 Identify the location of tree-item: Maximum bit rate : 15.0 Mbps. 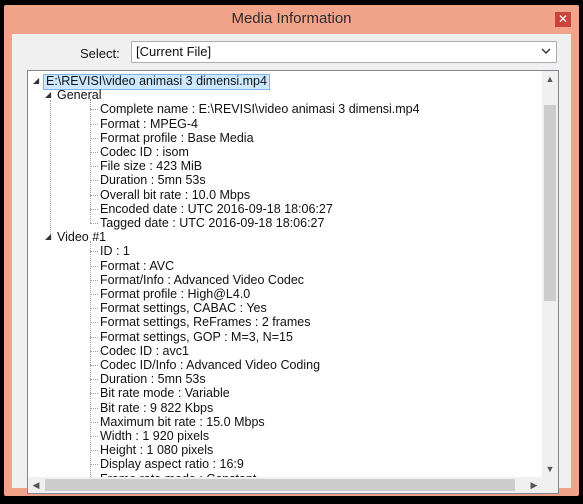
(182, 421).